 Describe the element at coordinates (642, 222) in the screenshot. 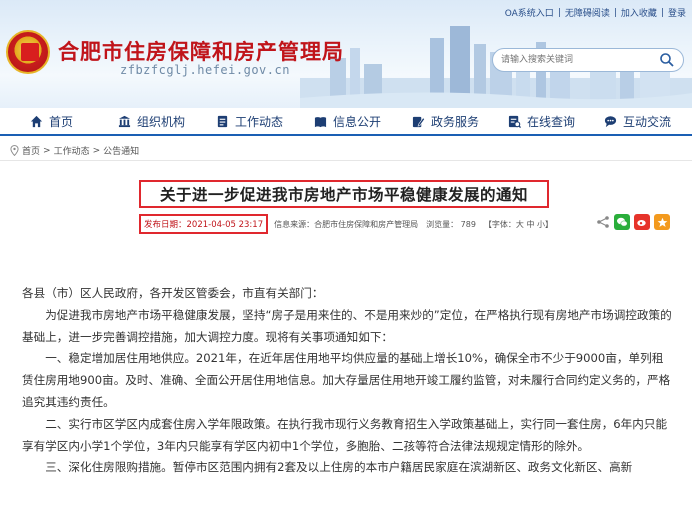

I see `weibo-share-icon` at that location.